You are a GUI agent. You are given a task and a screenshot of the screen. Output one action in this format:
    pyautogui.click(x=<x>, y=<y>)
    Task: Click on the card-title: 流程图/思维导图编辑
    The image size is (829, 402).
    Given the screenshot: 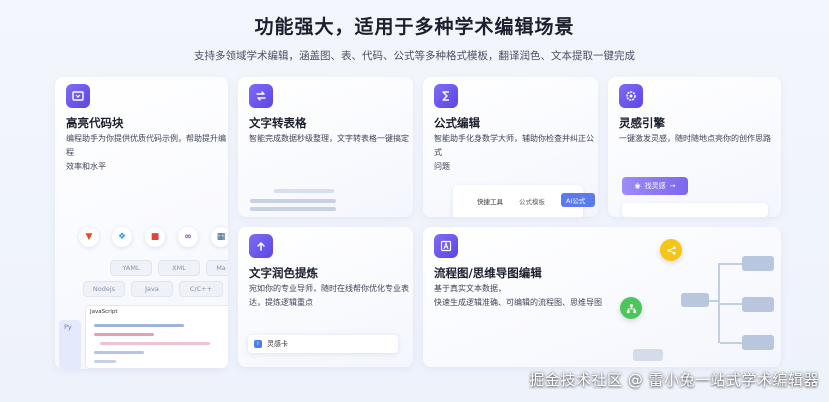 What is the action you would take?
    pyautogui.click(x=488, y=273)
    